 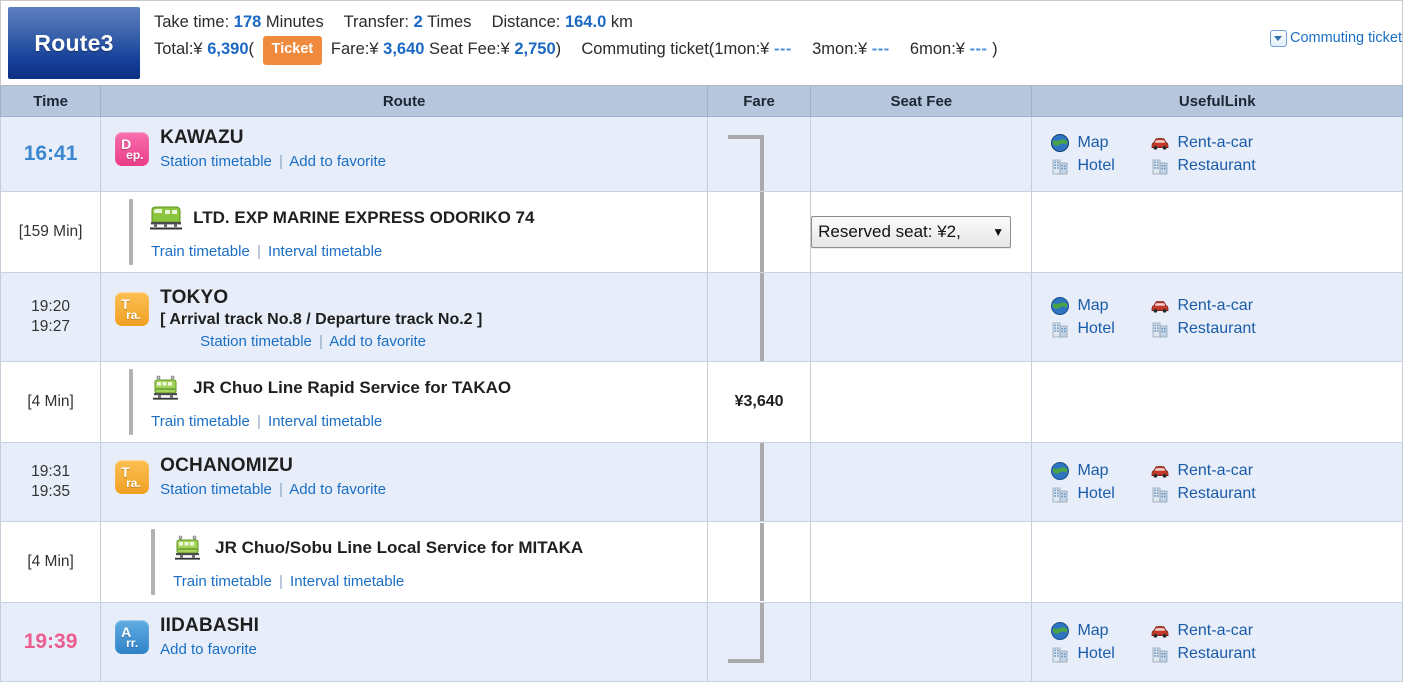 I want to click on fare-label: Fare:¥, so click(x=354, y=49).